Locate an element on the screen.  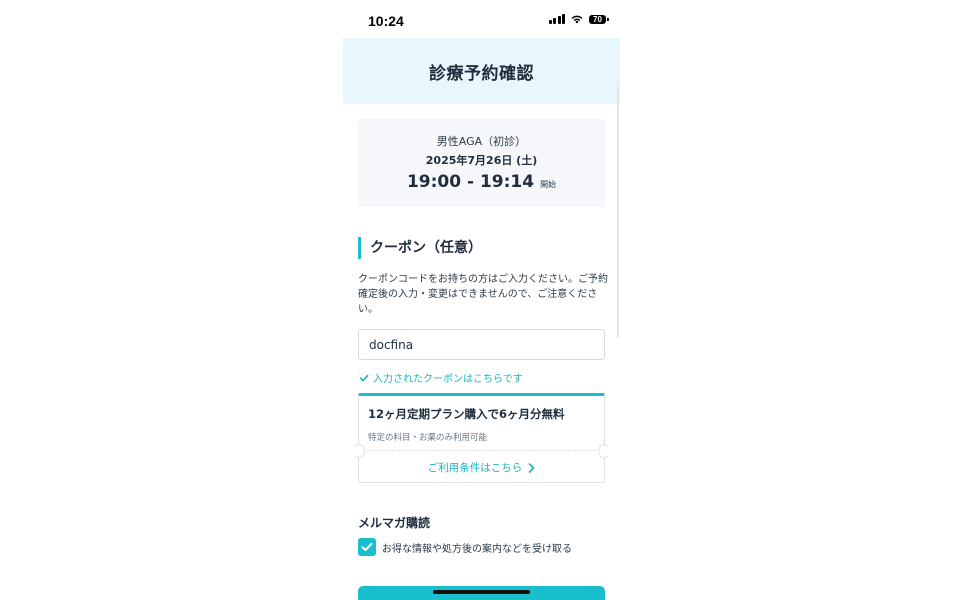
wifi-icon is located at coordinates (577, 19).